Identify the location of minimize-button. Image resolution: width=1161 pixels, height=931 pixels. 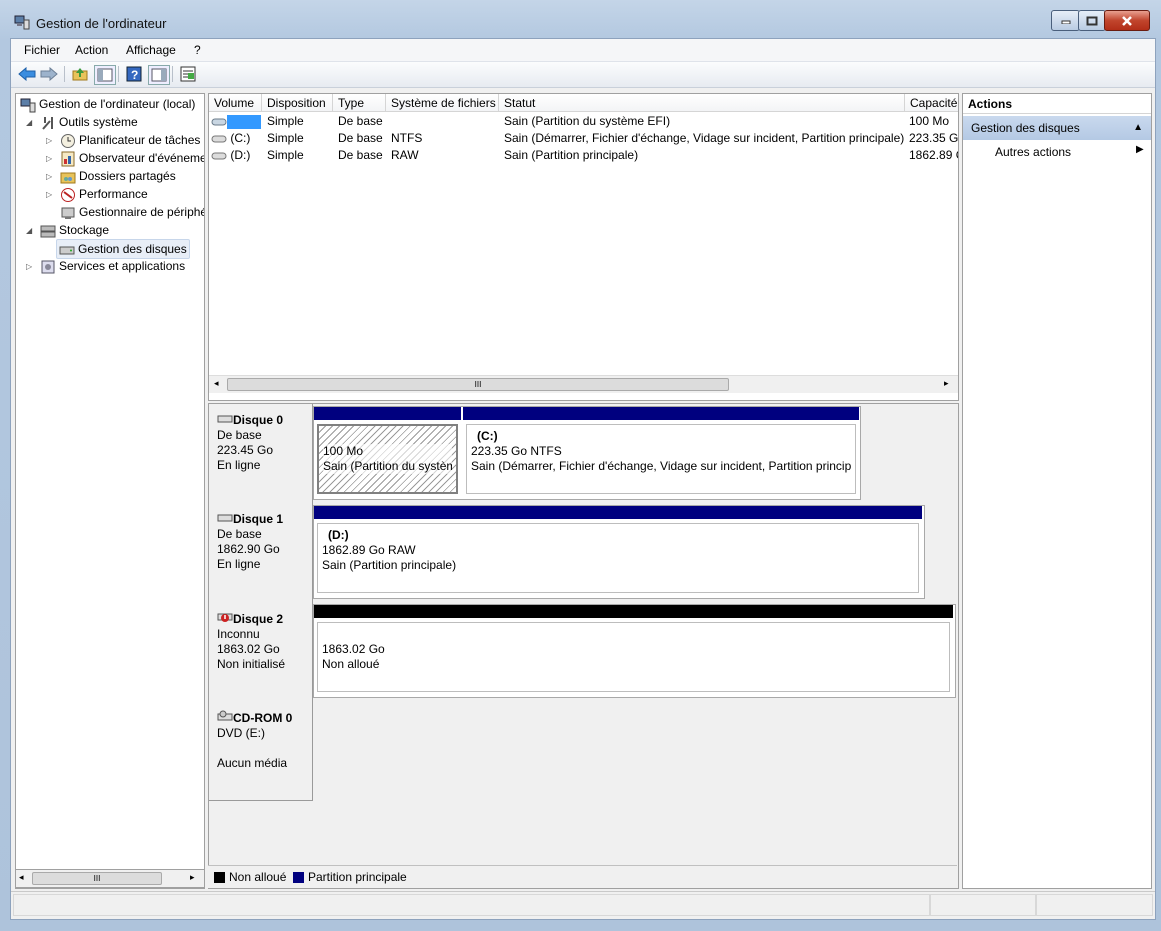
(1065, 20).